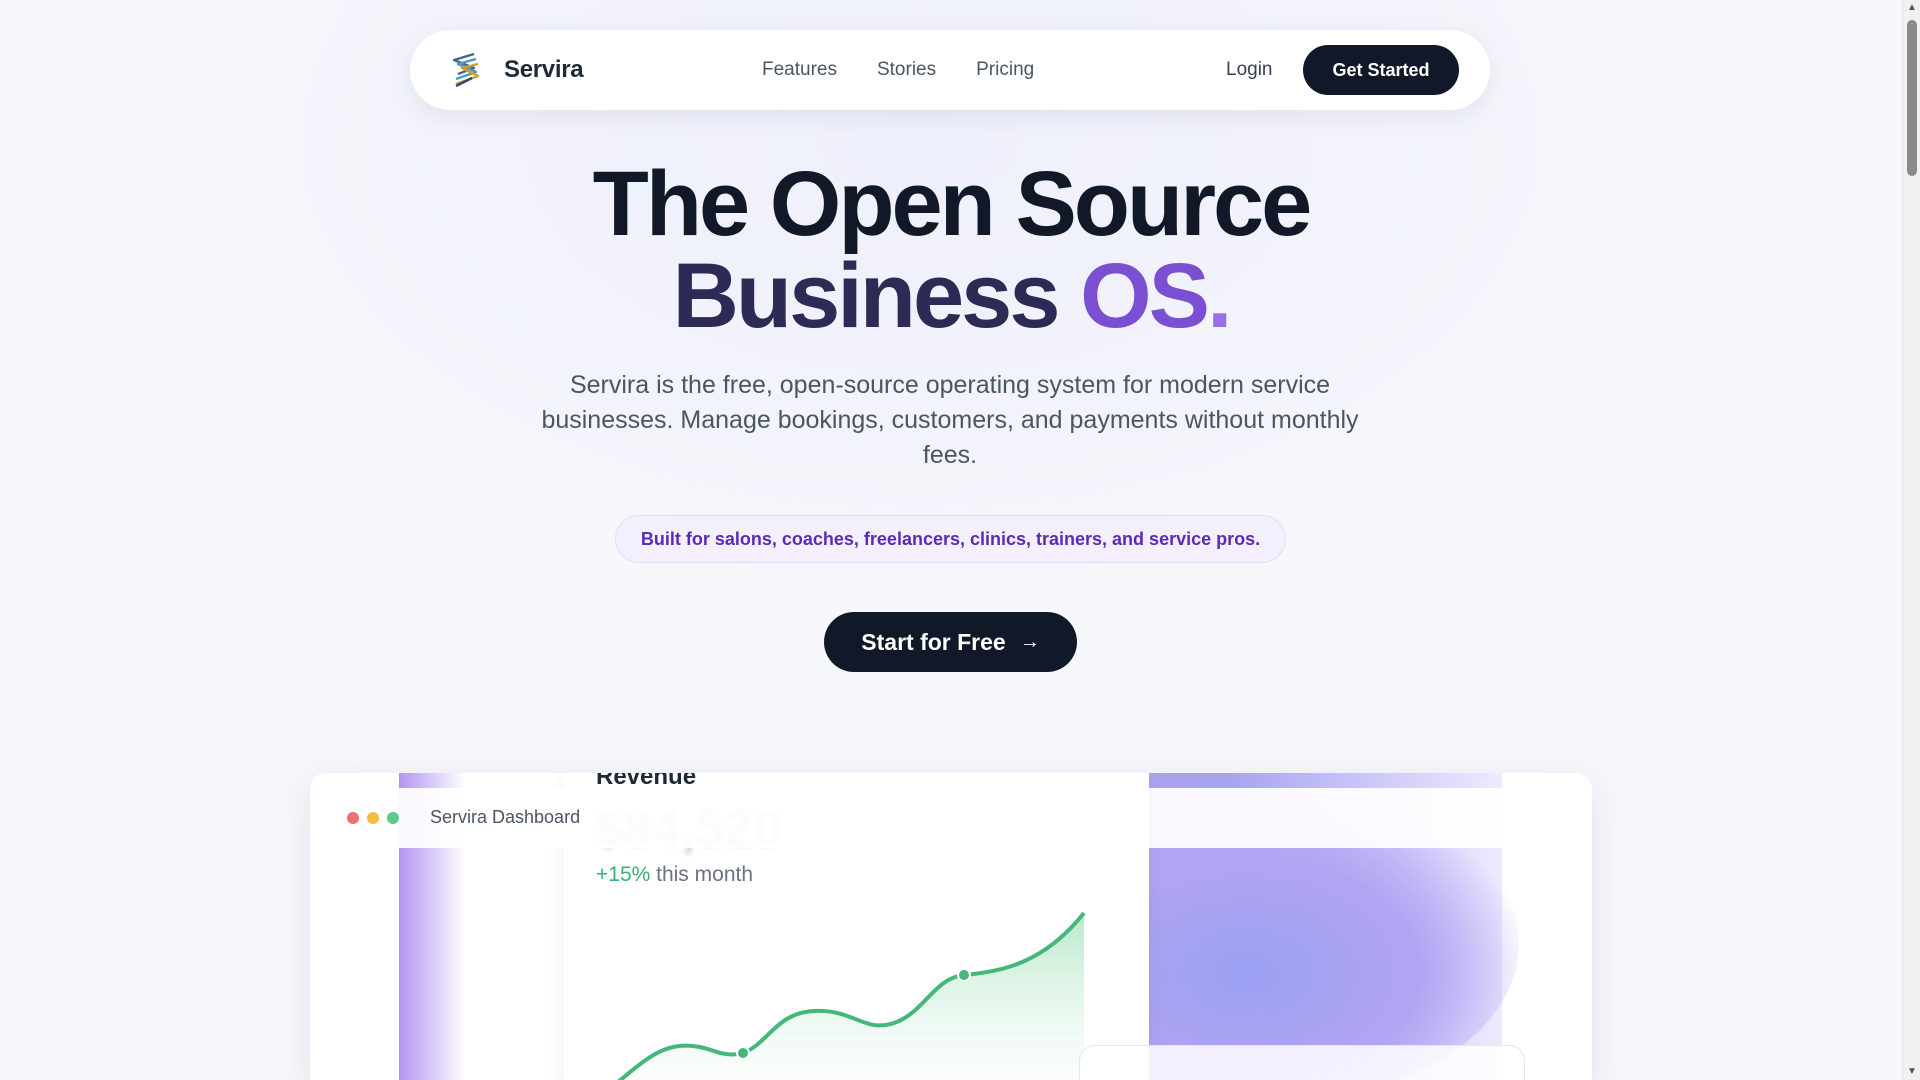 The height and width of the screenshot is (1080, 1920). What do you see at coordinates (1249, 70) in the screenshot?
I see `login-link: Login` at bounding box center [1249, 70].